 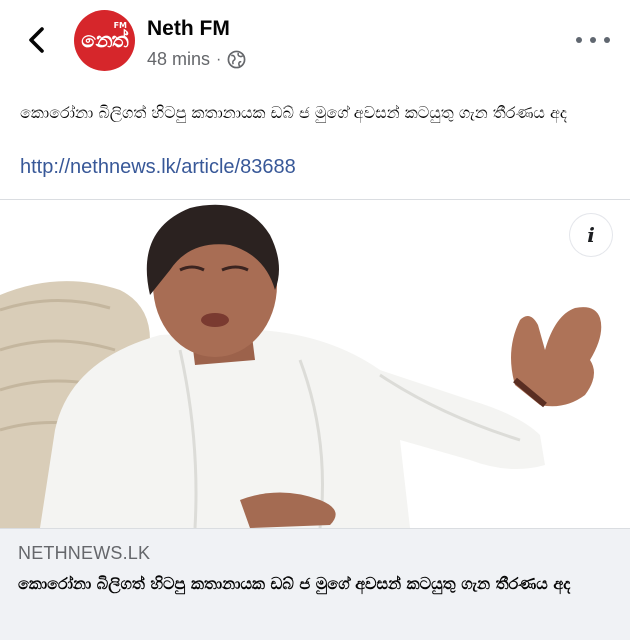 What do you see at coordinates (84, 553) in the screenshot?
I see `link-domain: NETHNEWS.LK` at bounding box center [84, 553].